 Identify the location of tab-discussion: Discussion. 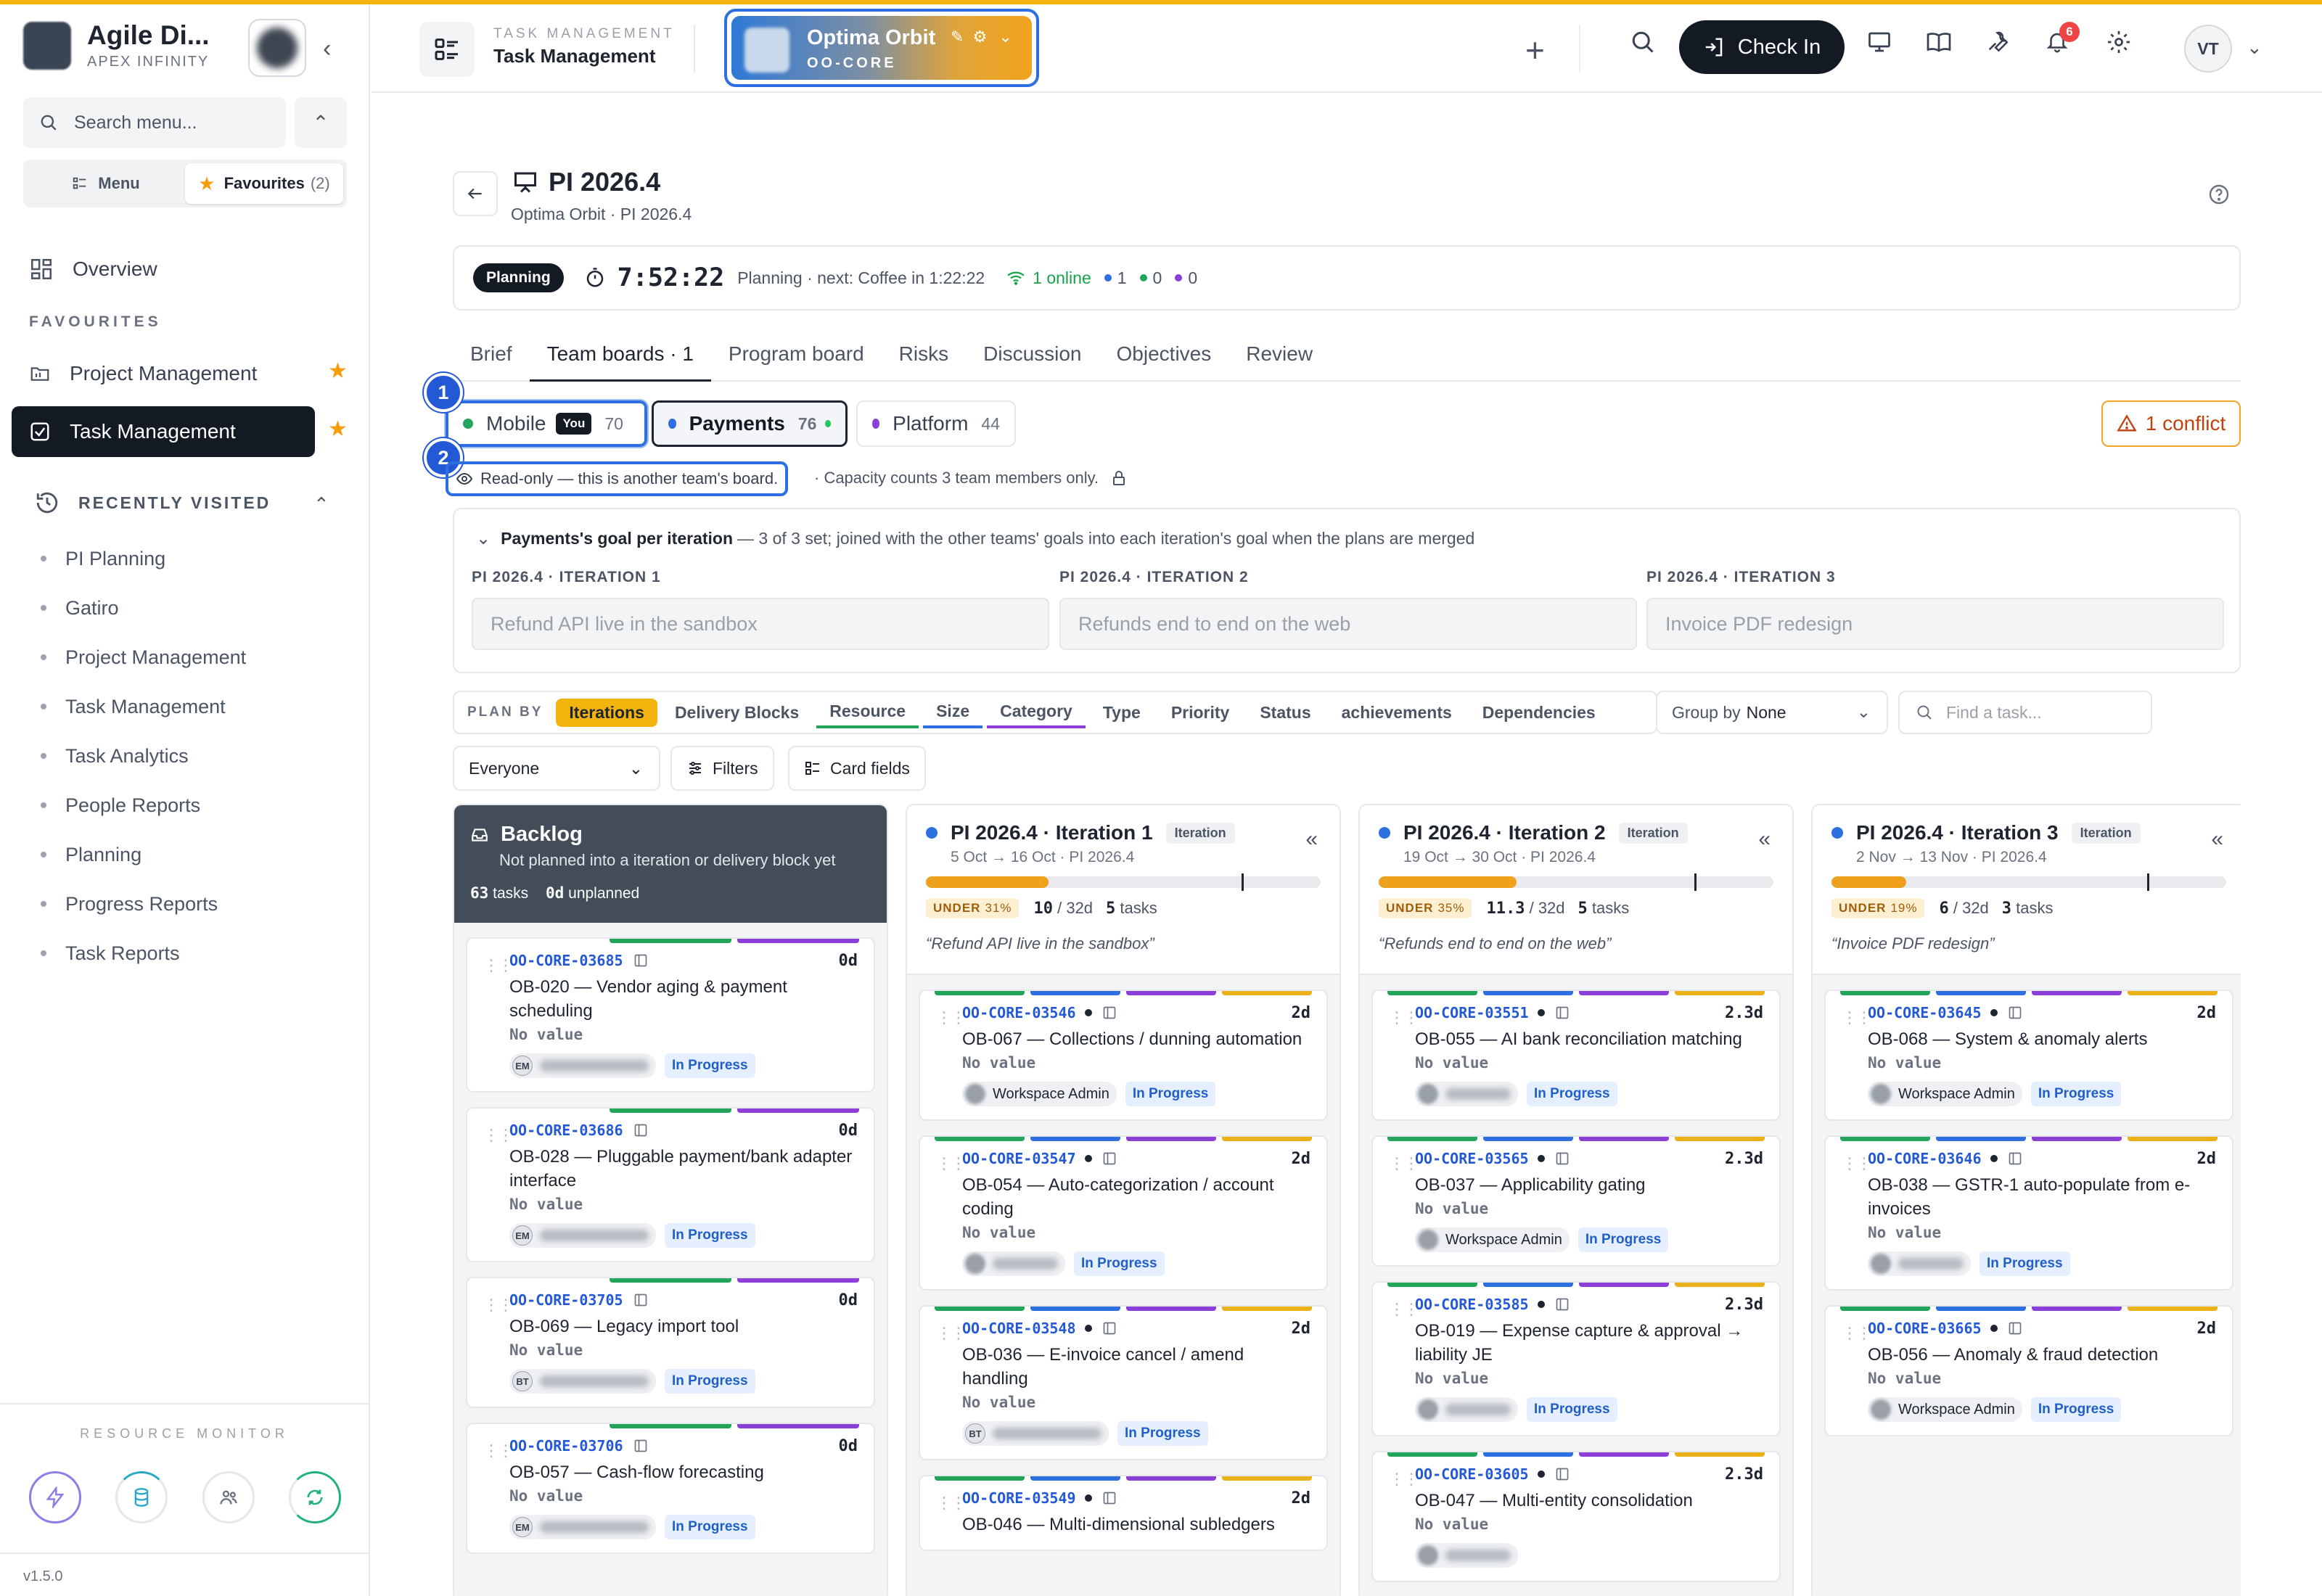
(1032, 358).